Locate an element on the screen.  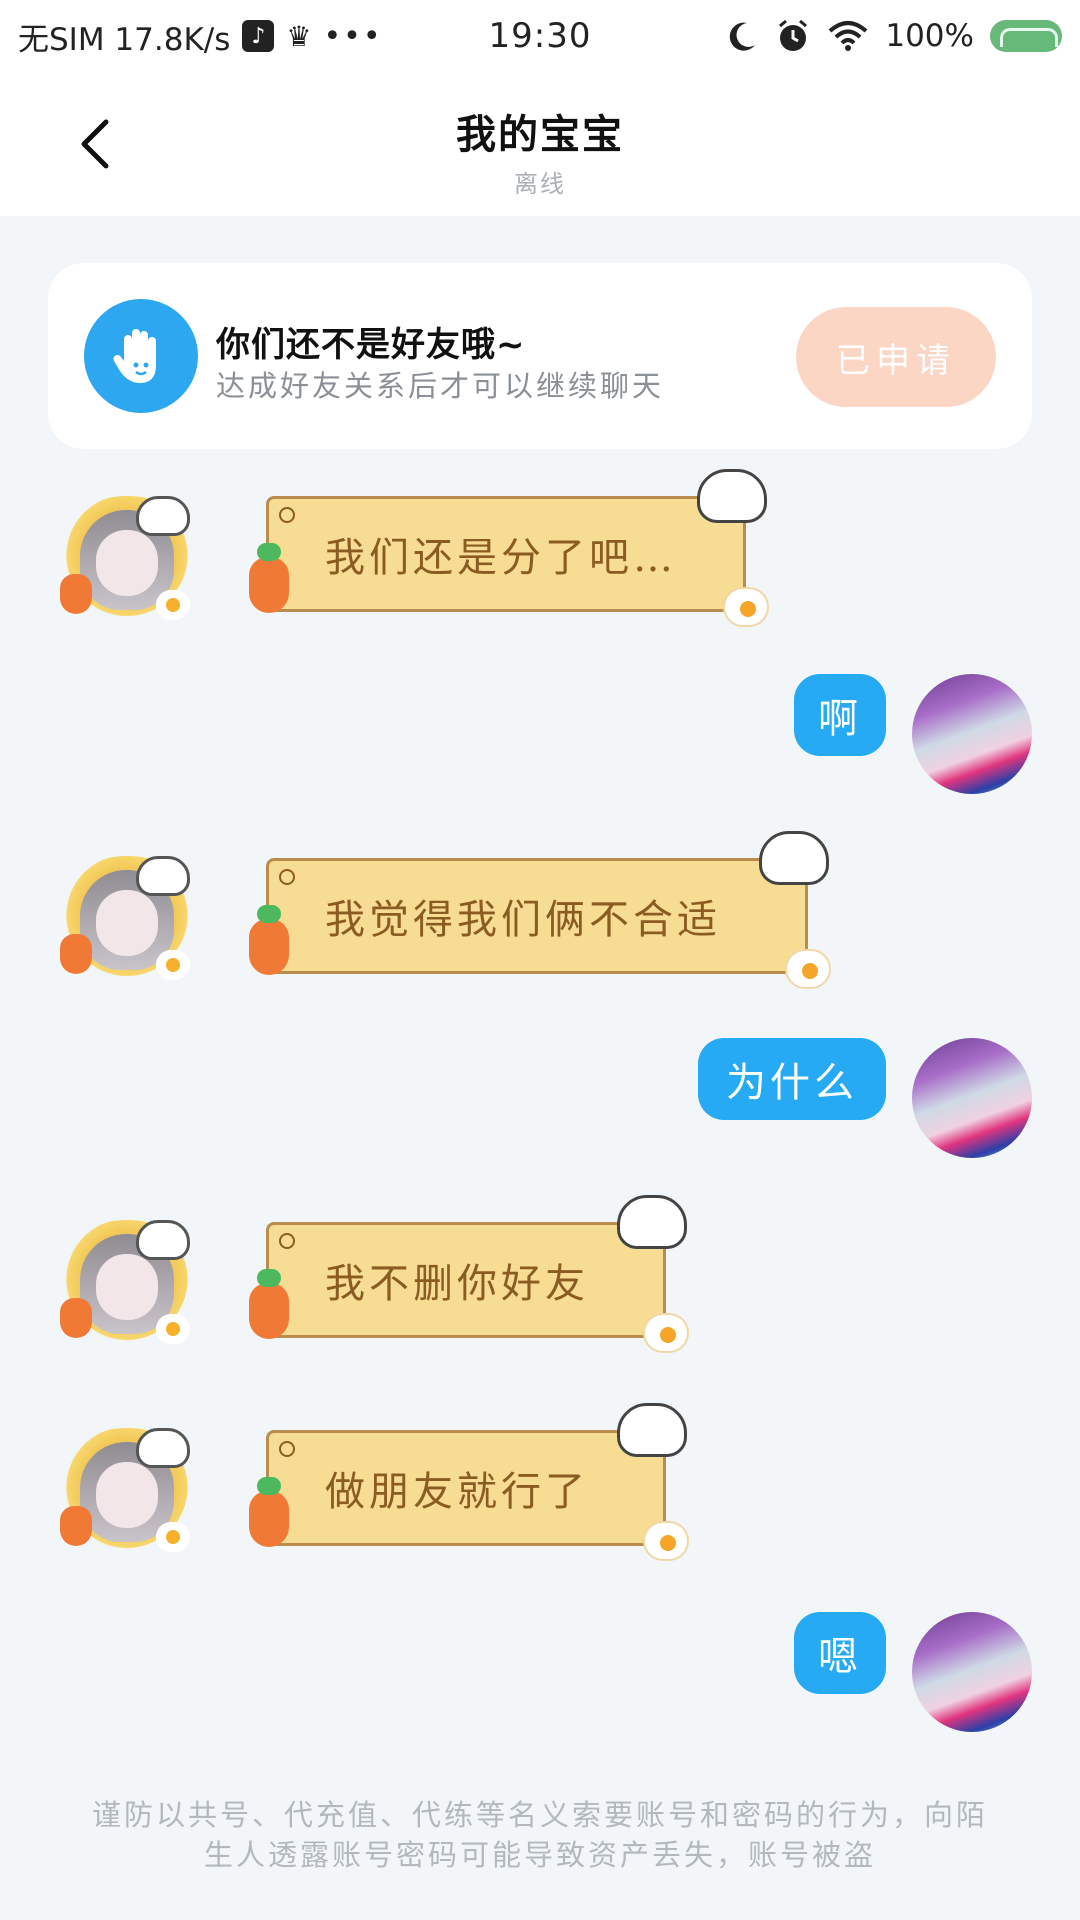
chat-header: 我的宝宝 离线 is located at coordinates (540, 144).